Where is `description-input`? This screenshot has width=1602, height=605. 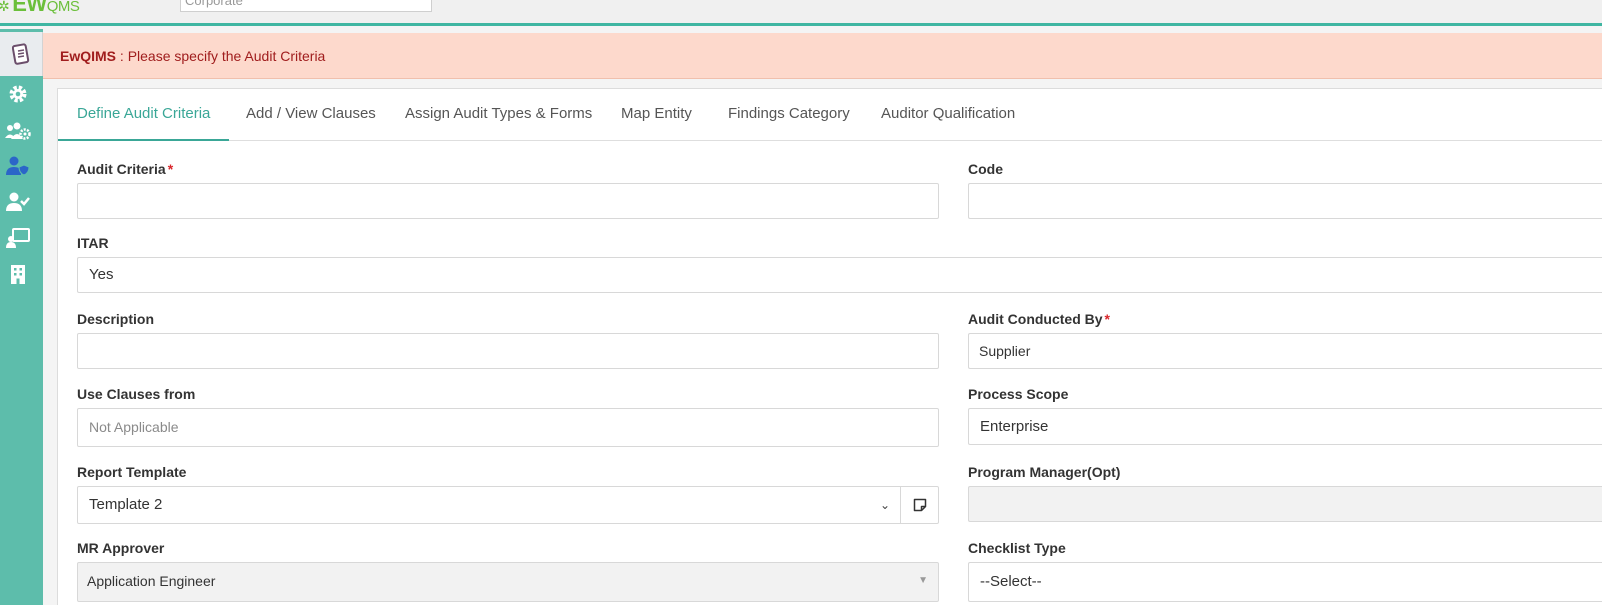
description-input is located at coordinates (508, 351).